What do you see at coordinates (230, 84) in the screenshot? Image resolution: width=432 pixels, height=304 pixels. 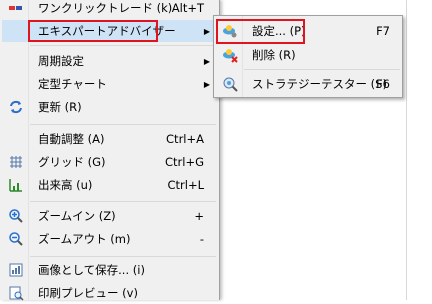 I see `strategy-tester-icon` at bounding box center [230, 84].